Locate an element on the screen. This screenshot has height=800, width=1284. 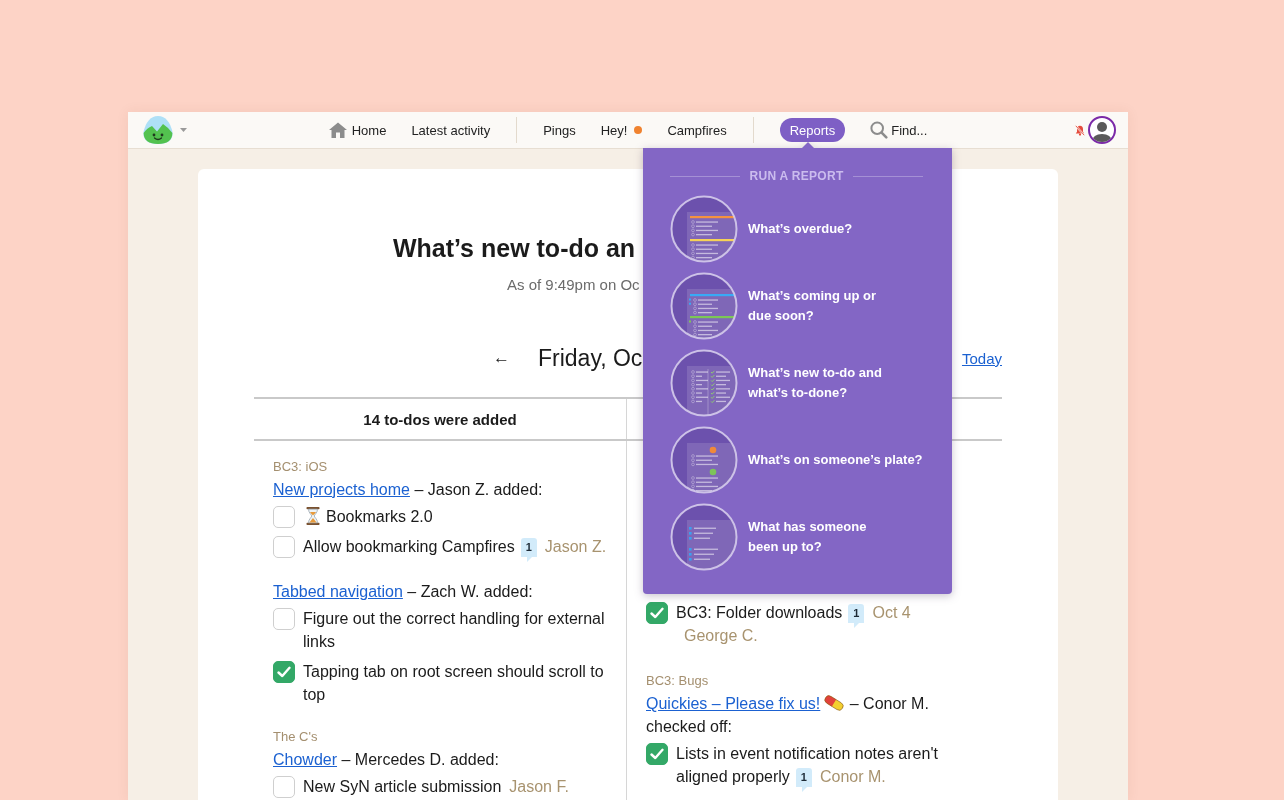
due-date: Oct 4 is located at coordinates (891, 613).